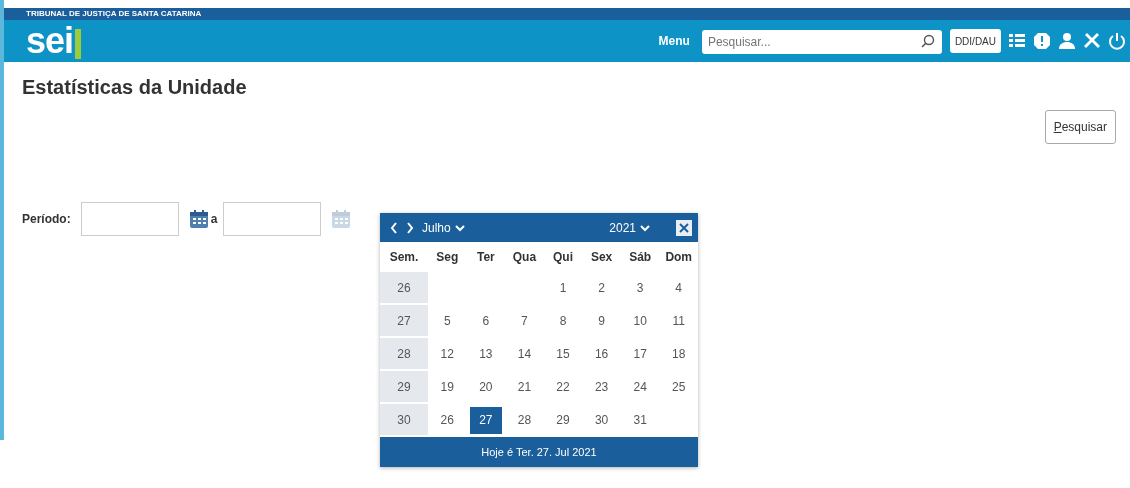 The width and height of the screenshot is (1130, 488). Describe the element at coordinates (54, 41) in the screenshot. I see `logo: sei` at that location.